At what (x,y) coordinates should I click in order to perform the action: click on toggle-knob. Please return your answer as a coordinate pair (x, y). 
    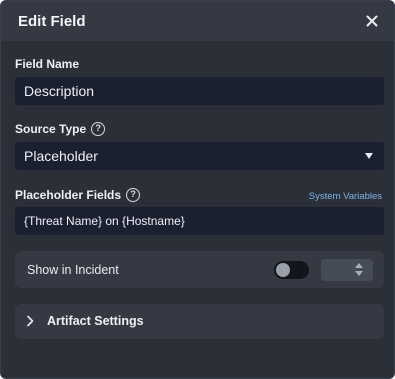
    Looking at the image, I should click on (283, 270).